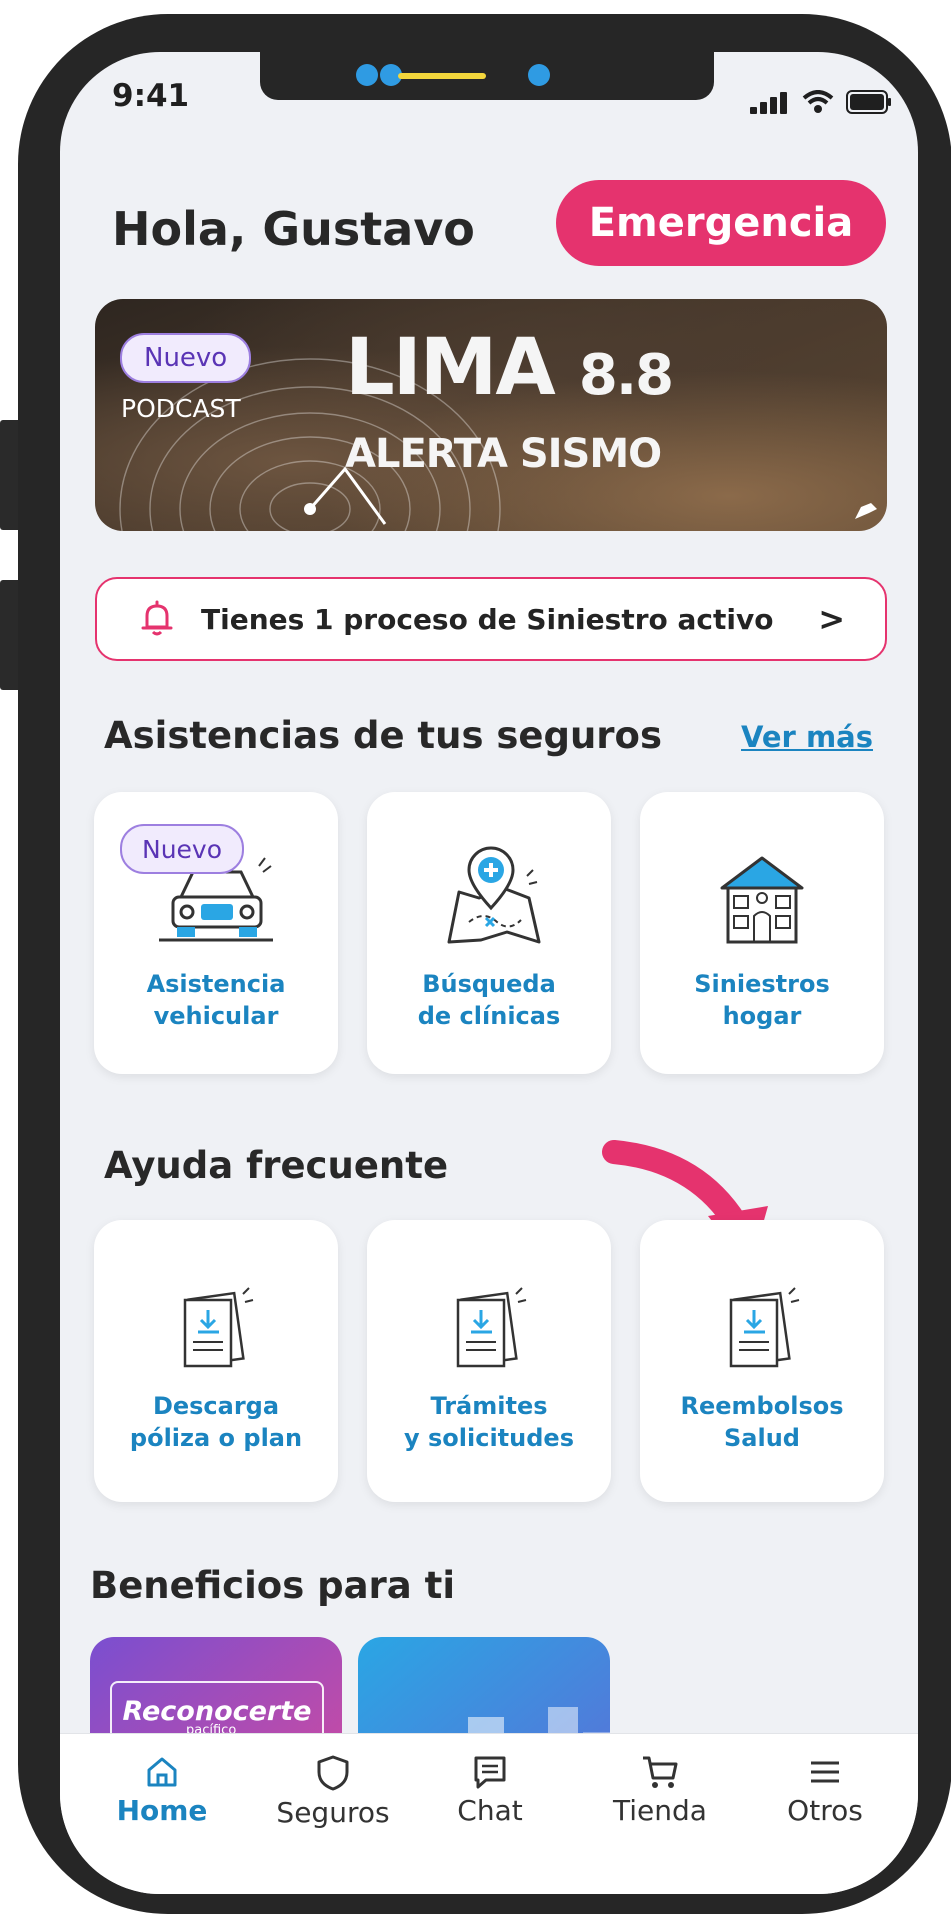 The width and height of the screenshot is (951, 1927). Describe the element at coordinates (762, 1000) in the screenshot. I see `card-label: Siniestros hogar` at that location.